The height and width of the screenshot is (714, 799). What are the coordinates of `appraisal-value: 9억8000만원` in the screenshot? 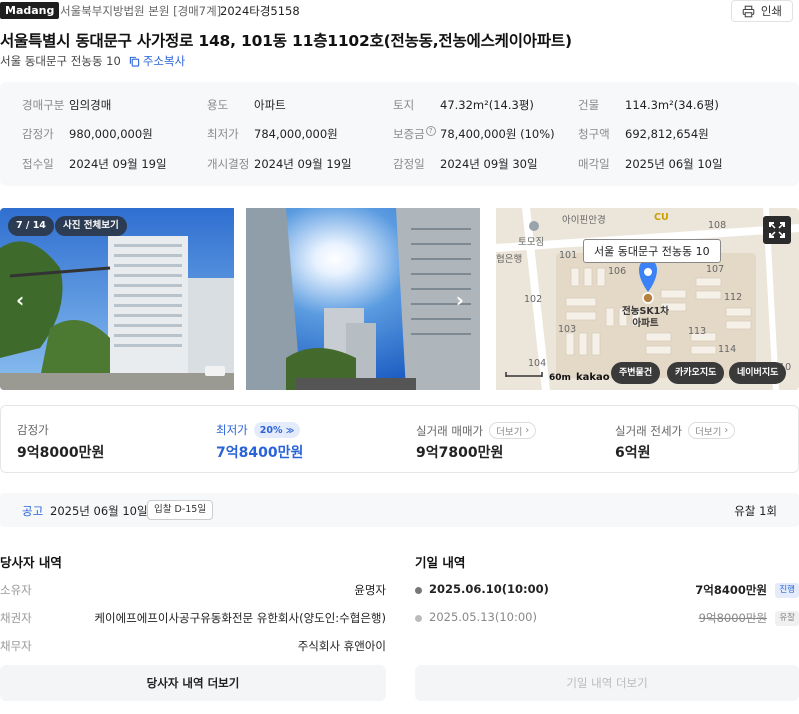 It's located at (61, 453).